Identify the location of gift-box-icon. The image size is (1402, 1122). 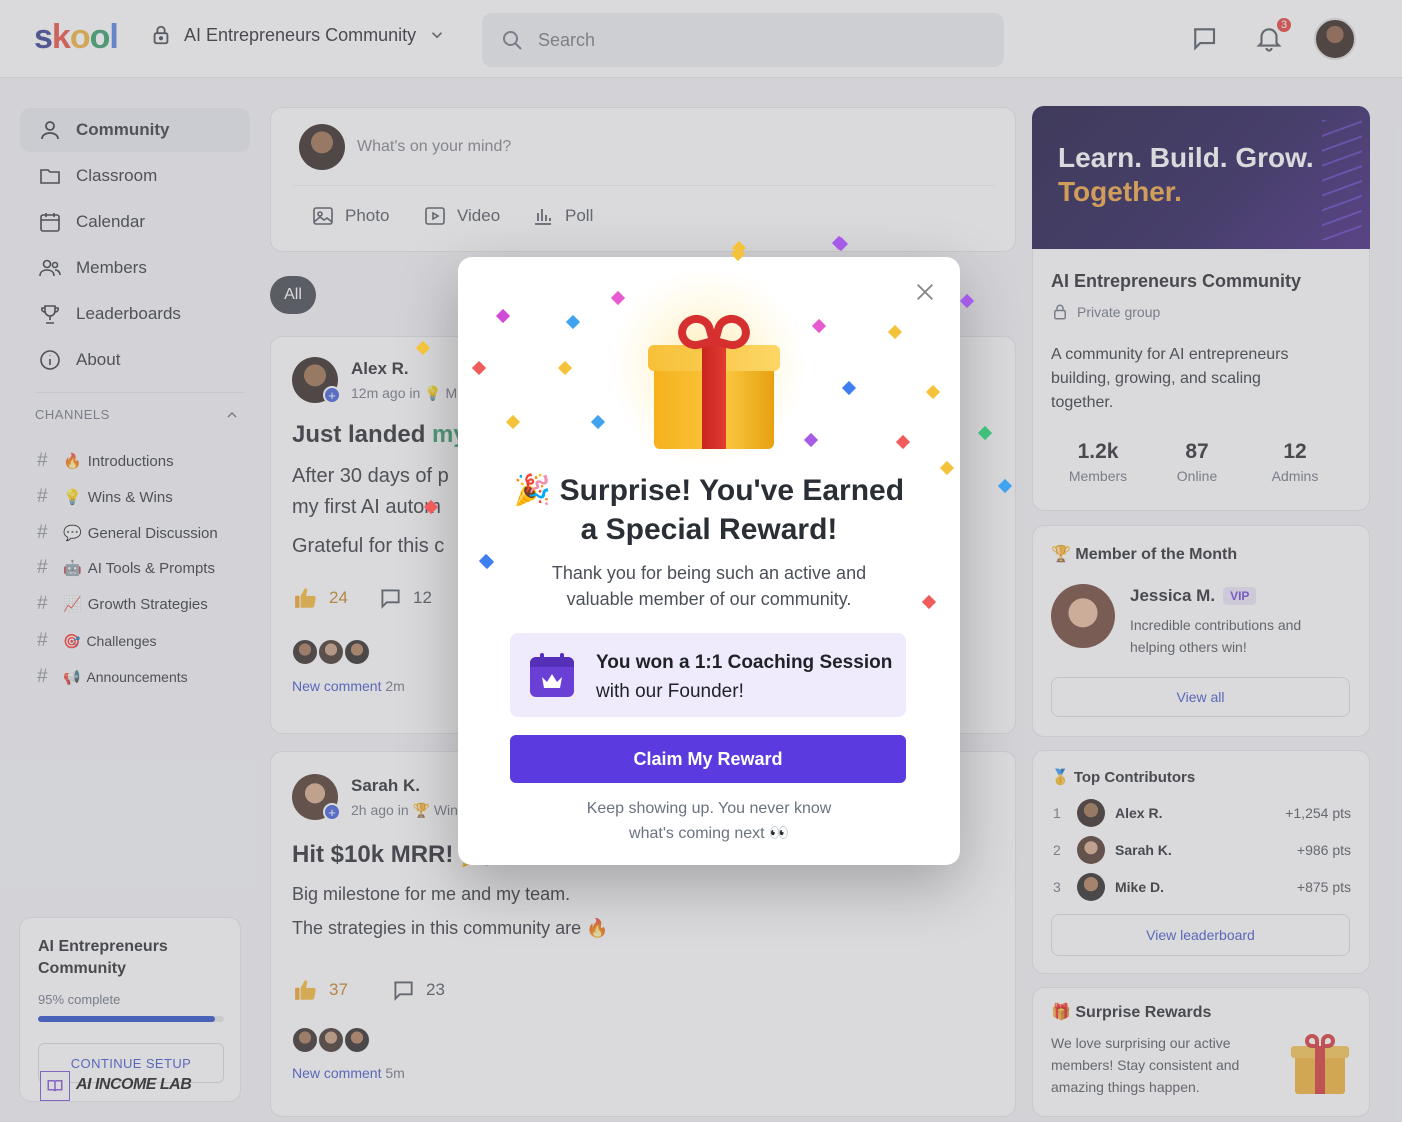
(714, 382).